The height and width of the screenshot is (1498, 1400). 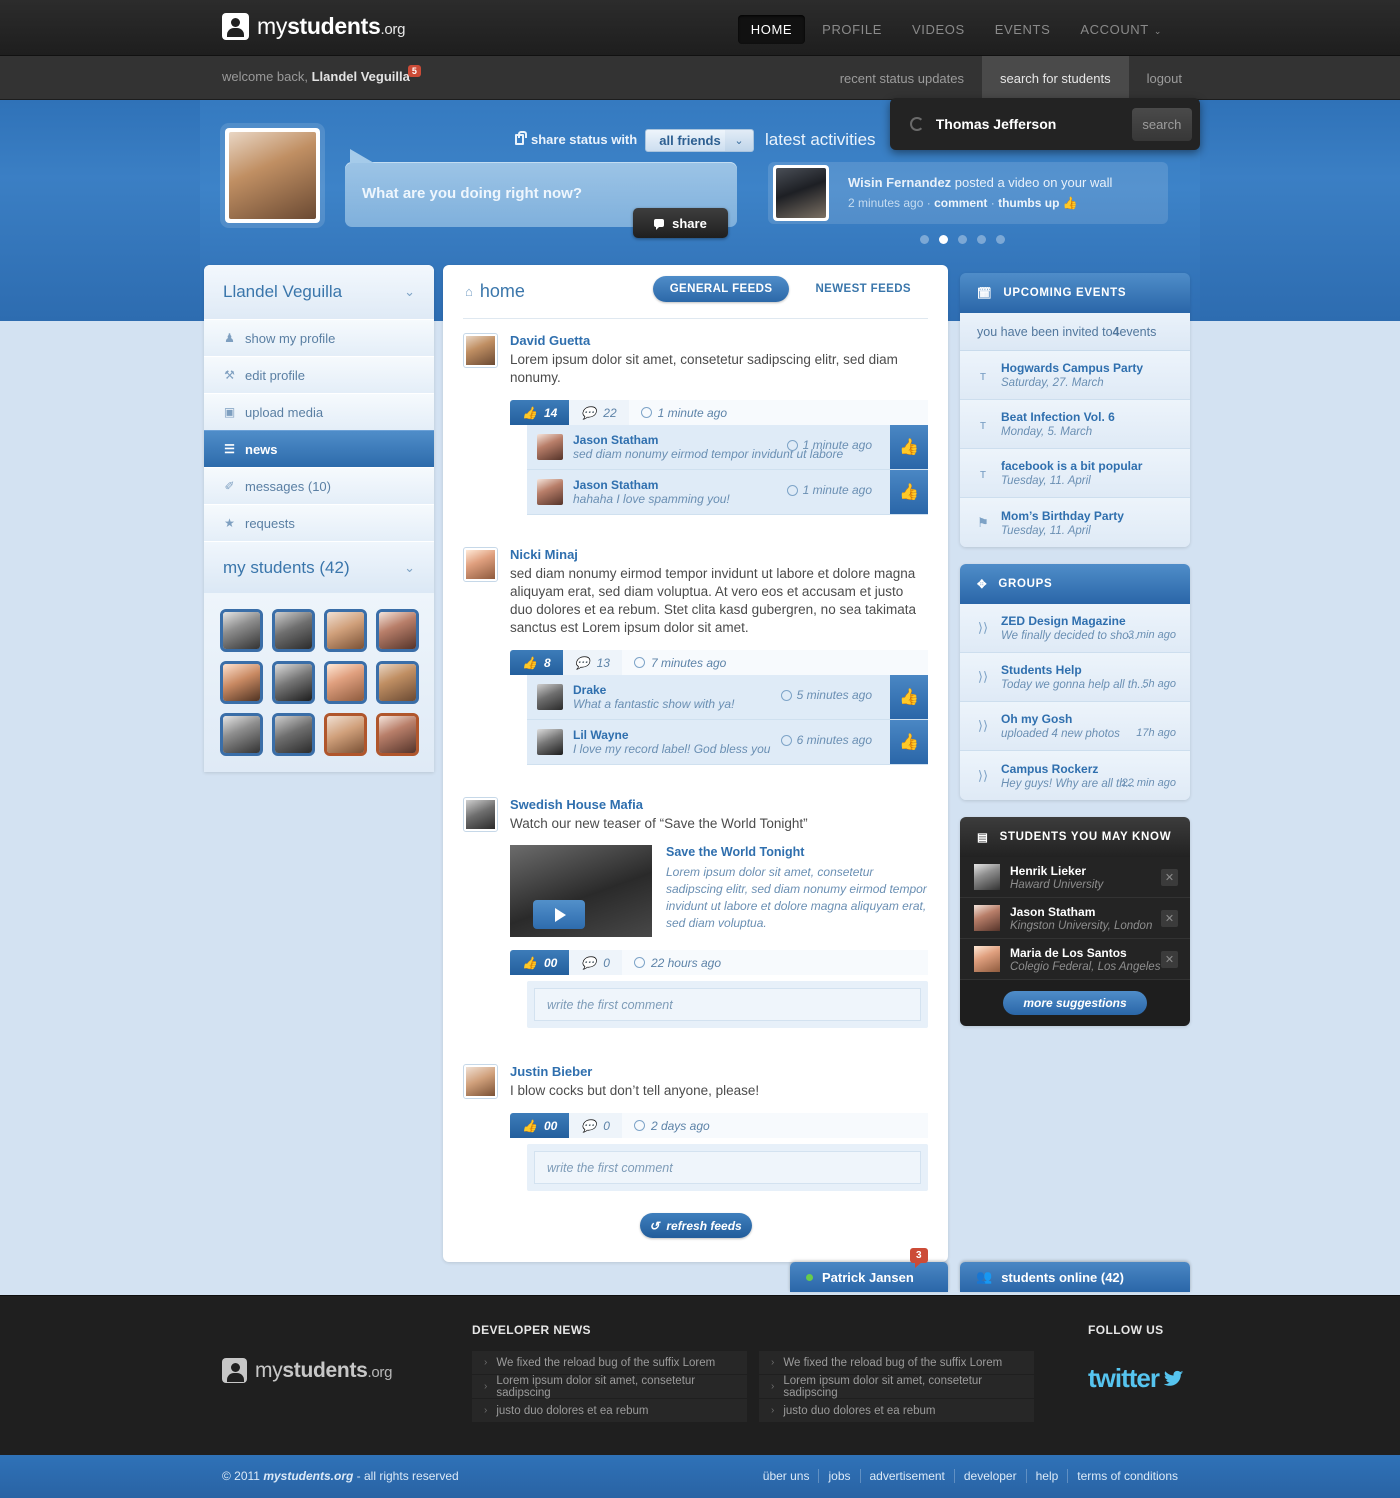 I want to click on twitter-link: twitter, so click(x=1136, y=1378).